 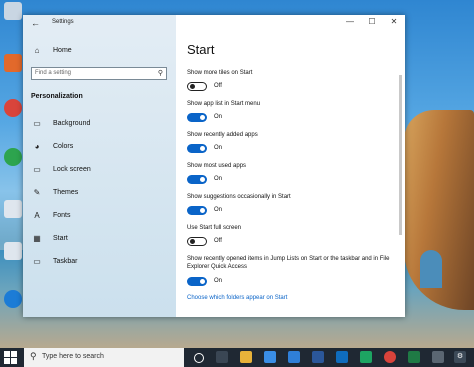 What do you see at coordinates (246, 357) in the screenshot?
I see `explorer-icon` at bounding box center [246, 357].